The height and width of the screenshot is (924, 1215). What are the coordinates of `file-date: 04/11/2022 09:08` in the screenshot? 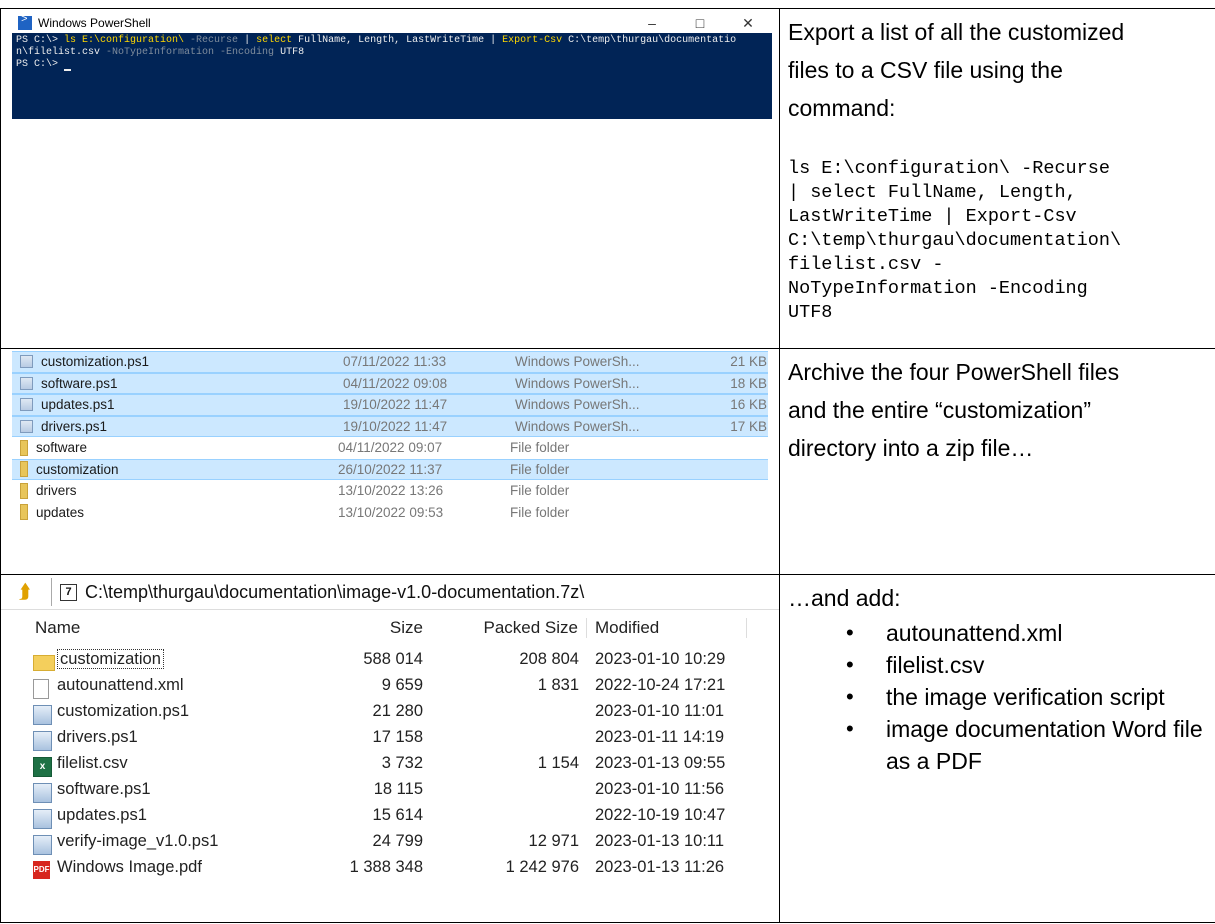 It's located at (395, 383).